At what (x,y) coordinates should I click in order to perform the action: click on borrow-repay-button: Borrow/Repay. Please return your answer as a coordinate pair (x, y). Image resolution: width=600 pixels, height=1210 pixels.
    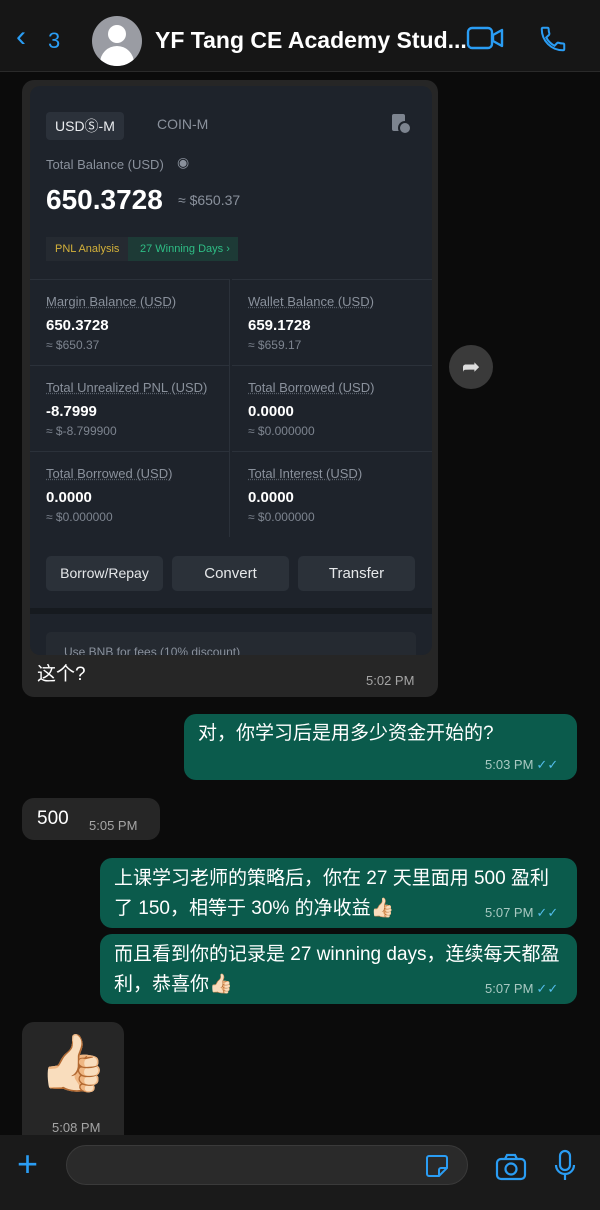
    Looking at the image, I should click on (104, 573).